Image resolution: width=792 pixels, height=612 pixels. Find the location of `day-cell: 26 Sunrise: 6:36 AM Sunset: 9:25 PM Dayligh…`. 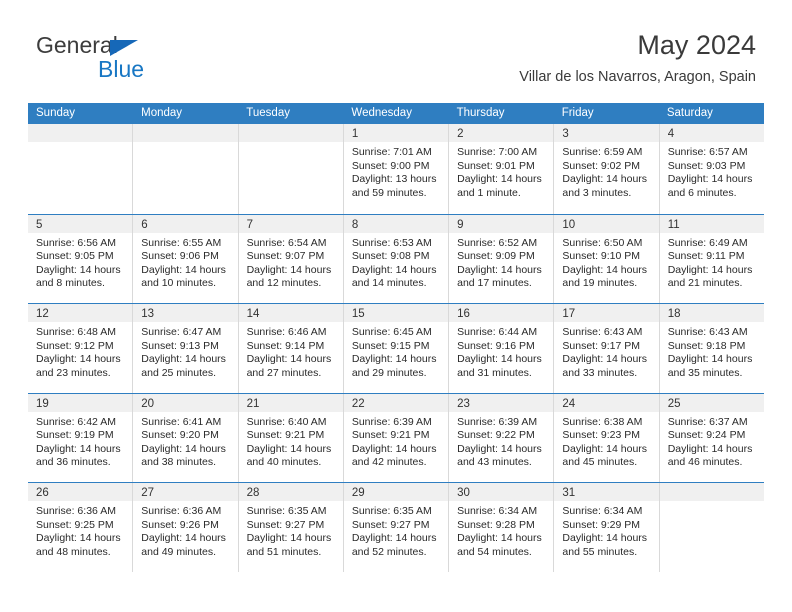

day-cell: 26 Sunrise: 6:36 AM Sunset: 9:25 PM Dayligh… is located at coordinates (81, 527).